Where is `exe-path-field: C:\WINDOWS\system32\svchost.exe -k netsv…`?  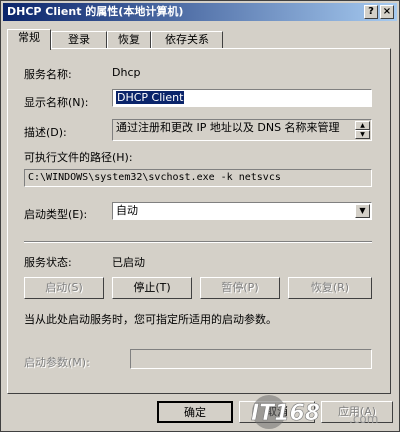 exe-path-field: C:\WINDOWS\system32\svchost.exe -k netsv… is located at coordinates (198, 178).